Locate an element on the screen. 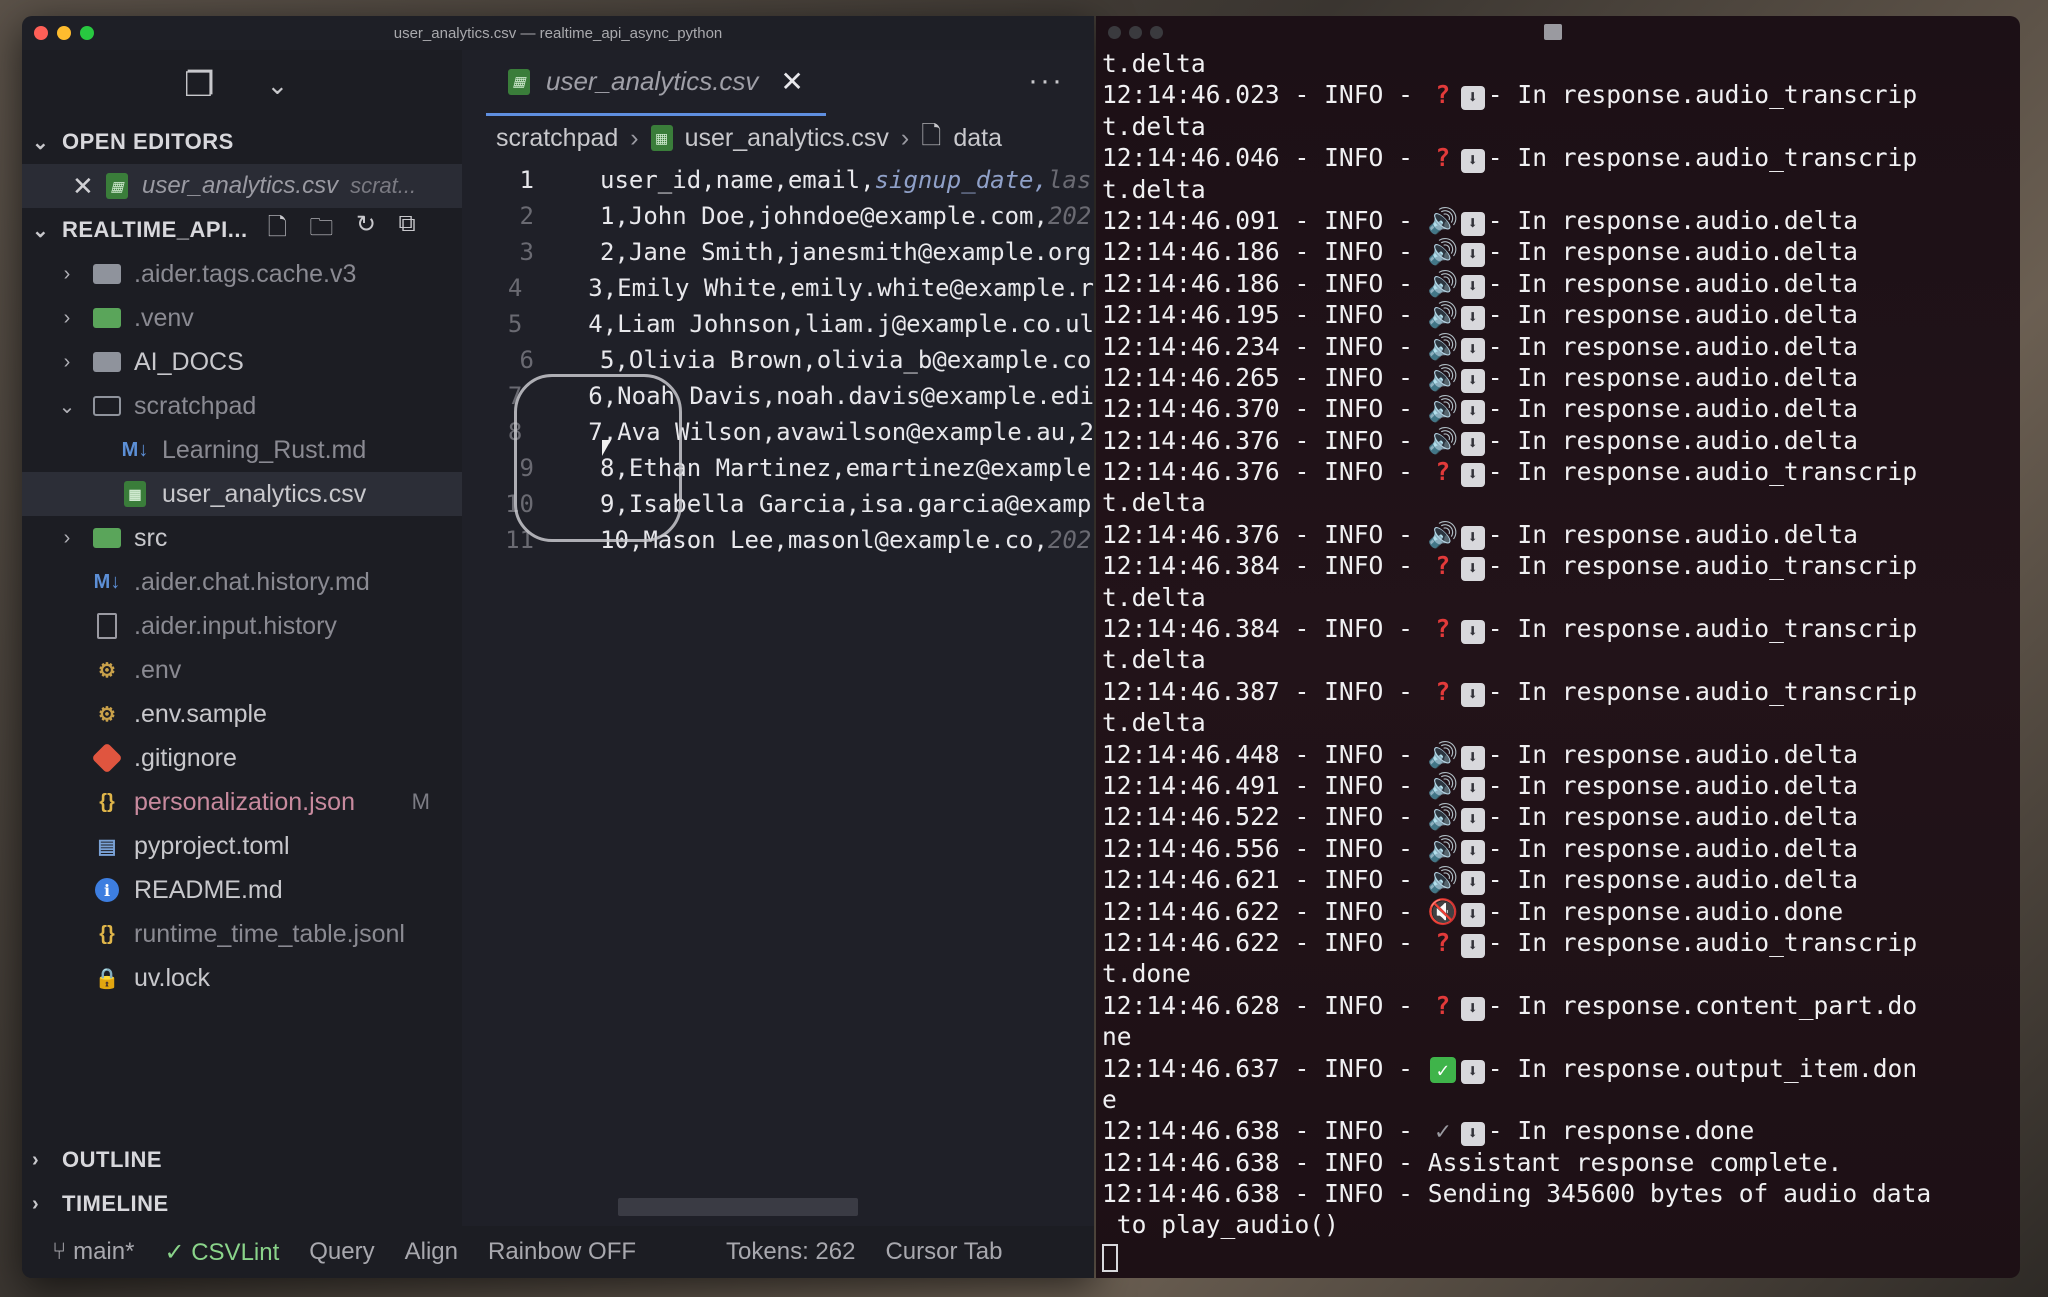 This screenshot has width=2048, height=1297. breadcrumb-item: data is located at coordinates (977, 138).